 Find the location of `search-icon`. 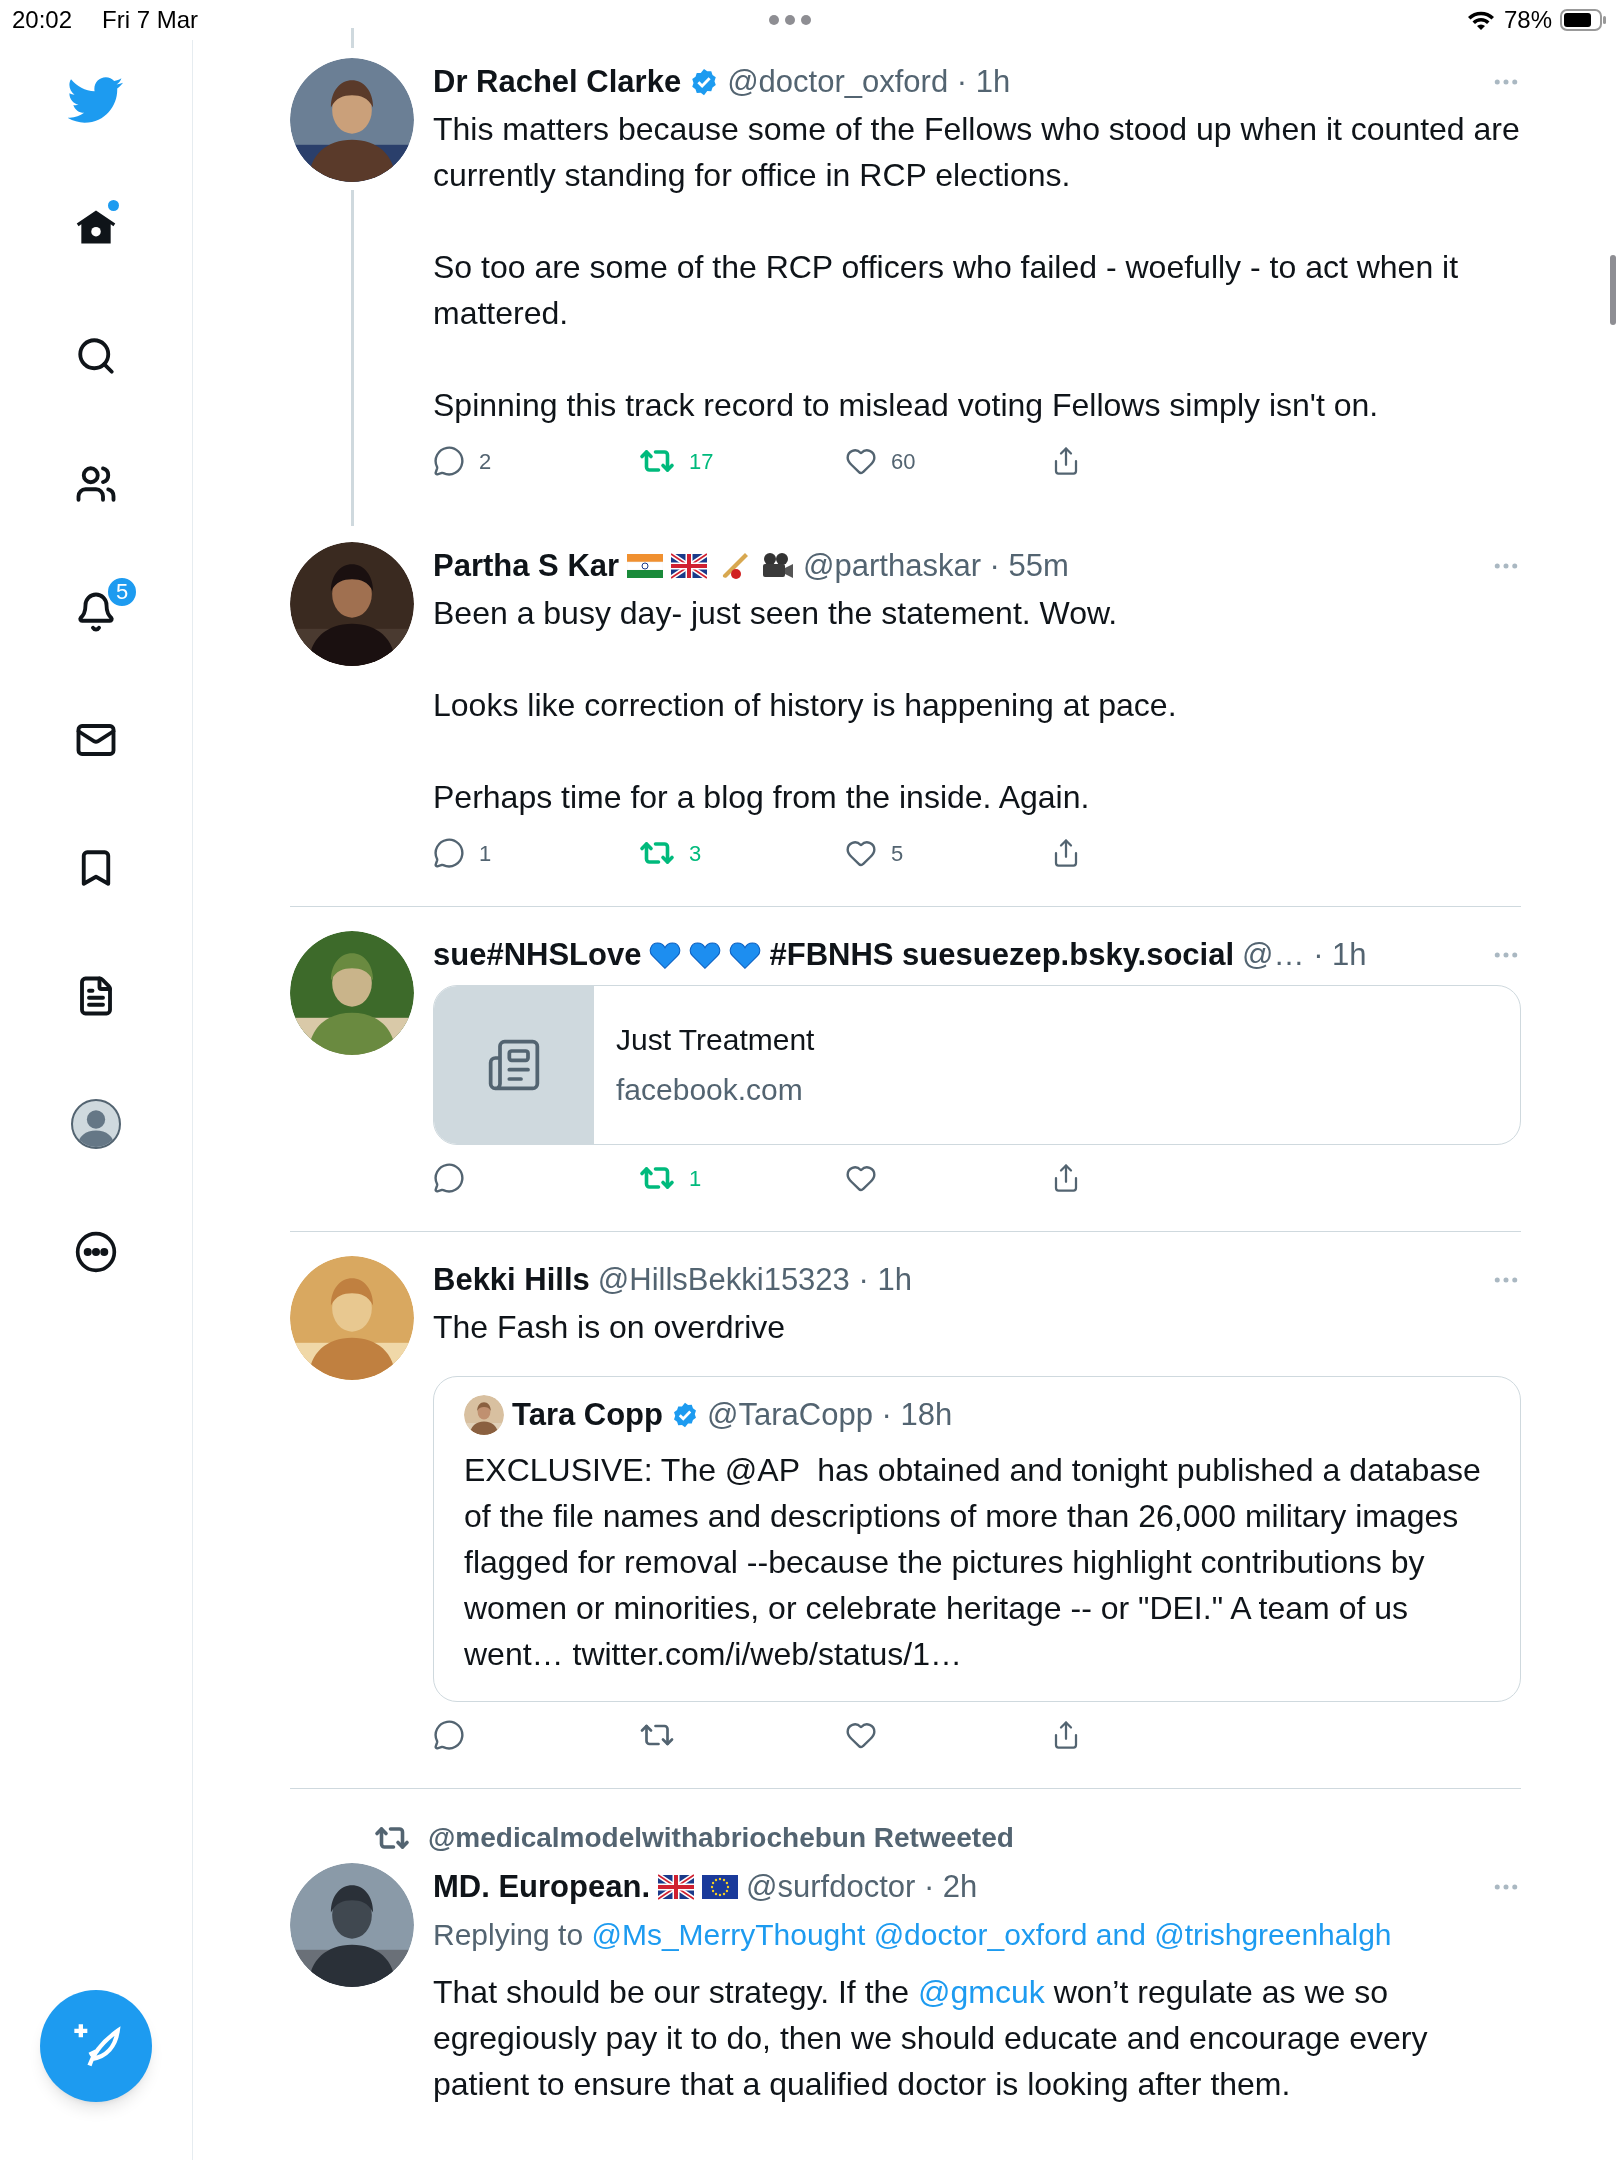

search-icon is located at coordinates (96, 356).